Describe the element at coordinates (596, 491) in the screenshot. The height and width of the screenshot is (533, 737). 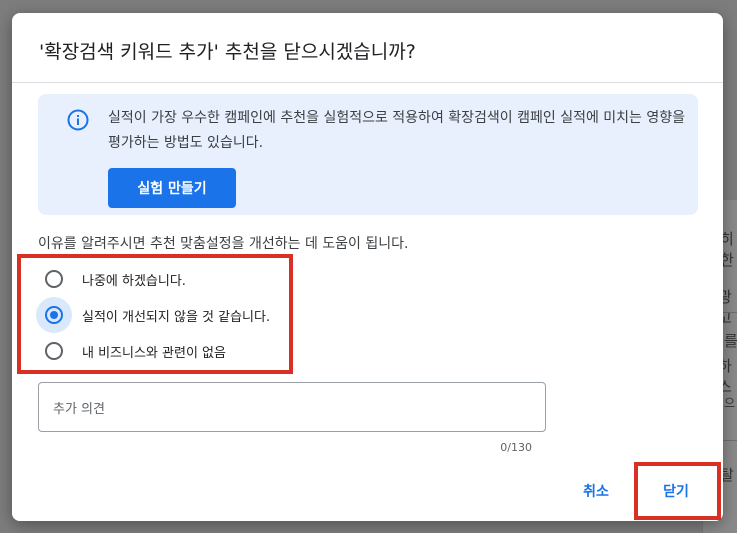
I see `cancel-button: 취소` at that location.